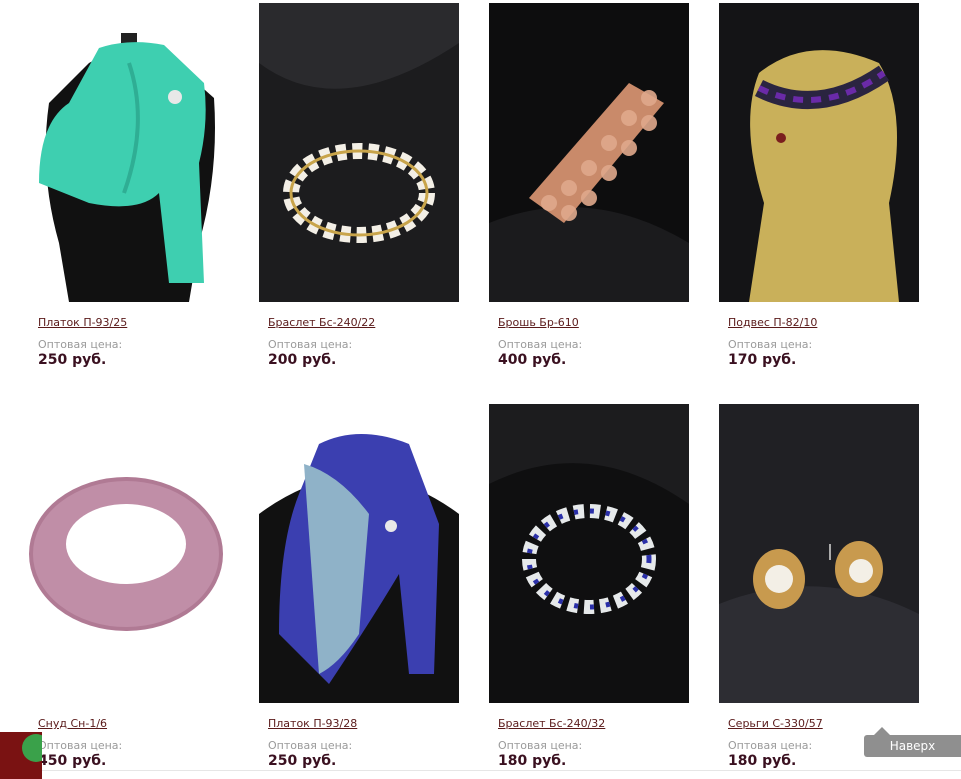 This screenshot has width=961, height=779. I want to click on pearl-earrings-image, so click(819, 553).